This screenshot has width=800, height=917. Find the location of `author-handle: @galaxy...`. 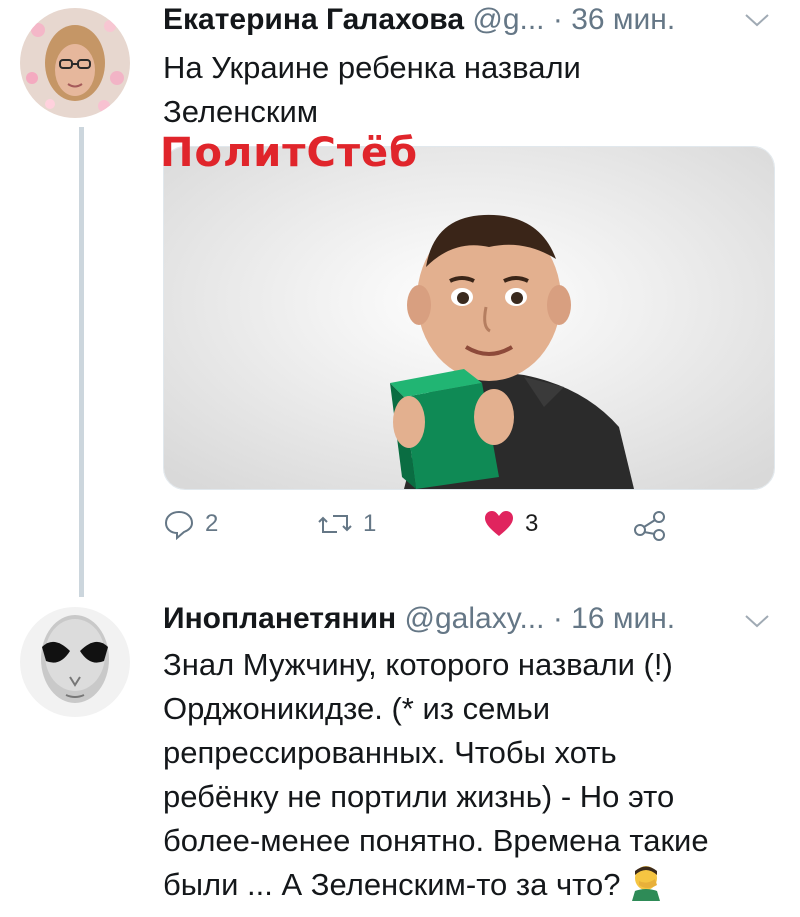

author-handle: @galaxy... is located at coordinates (475, 618).